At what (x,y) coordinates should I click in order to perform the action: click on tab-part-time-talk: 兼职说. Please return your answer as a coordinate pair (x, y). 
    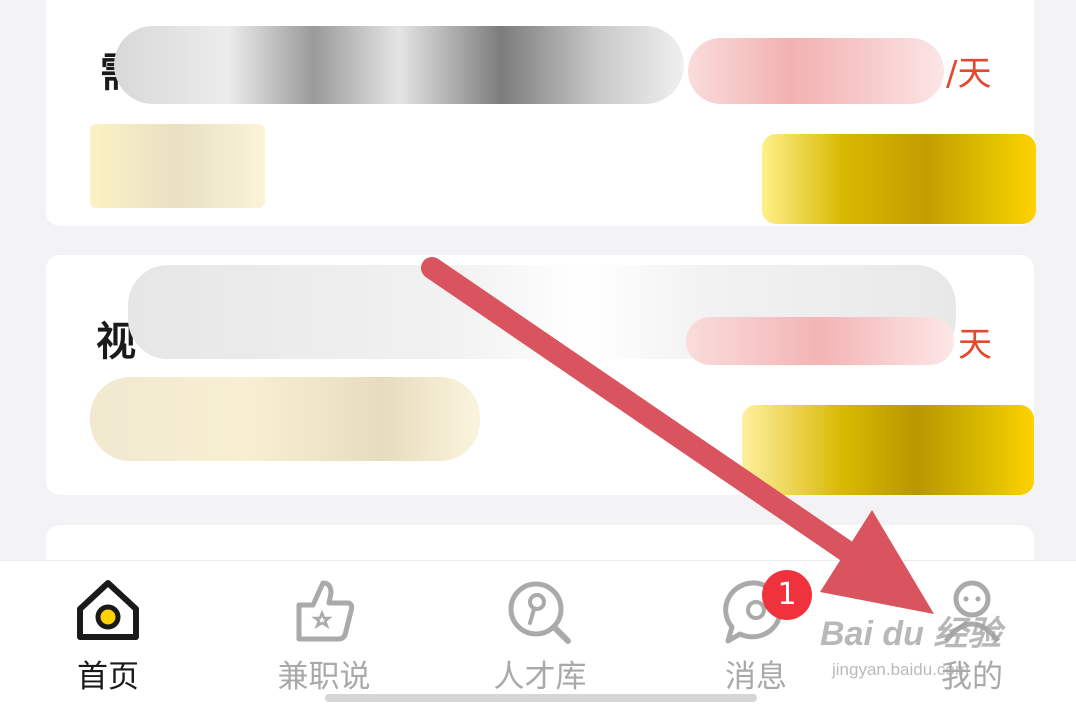
    Looking at the image, I should click on (324, 633).